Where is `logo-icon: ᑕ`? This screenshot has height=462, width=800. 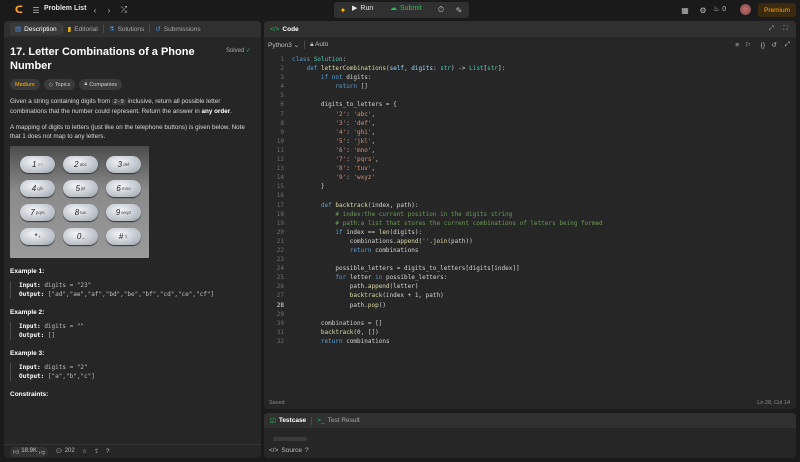 logo-icon: ᑕ is located at coordinates (19, 10).